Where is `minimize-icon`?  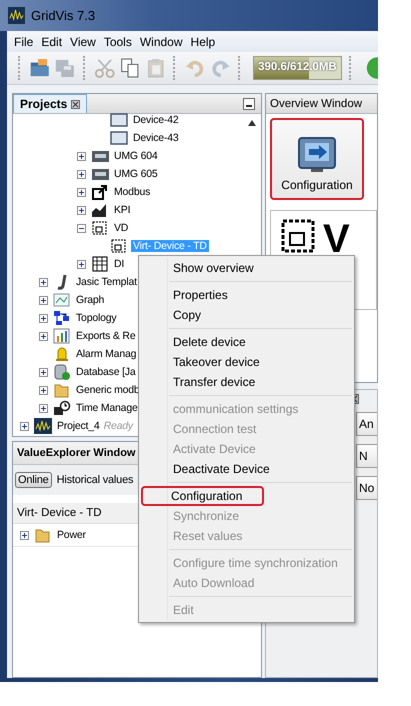
minimize-icon is located at coordinates (249, 104).